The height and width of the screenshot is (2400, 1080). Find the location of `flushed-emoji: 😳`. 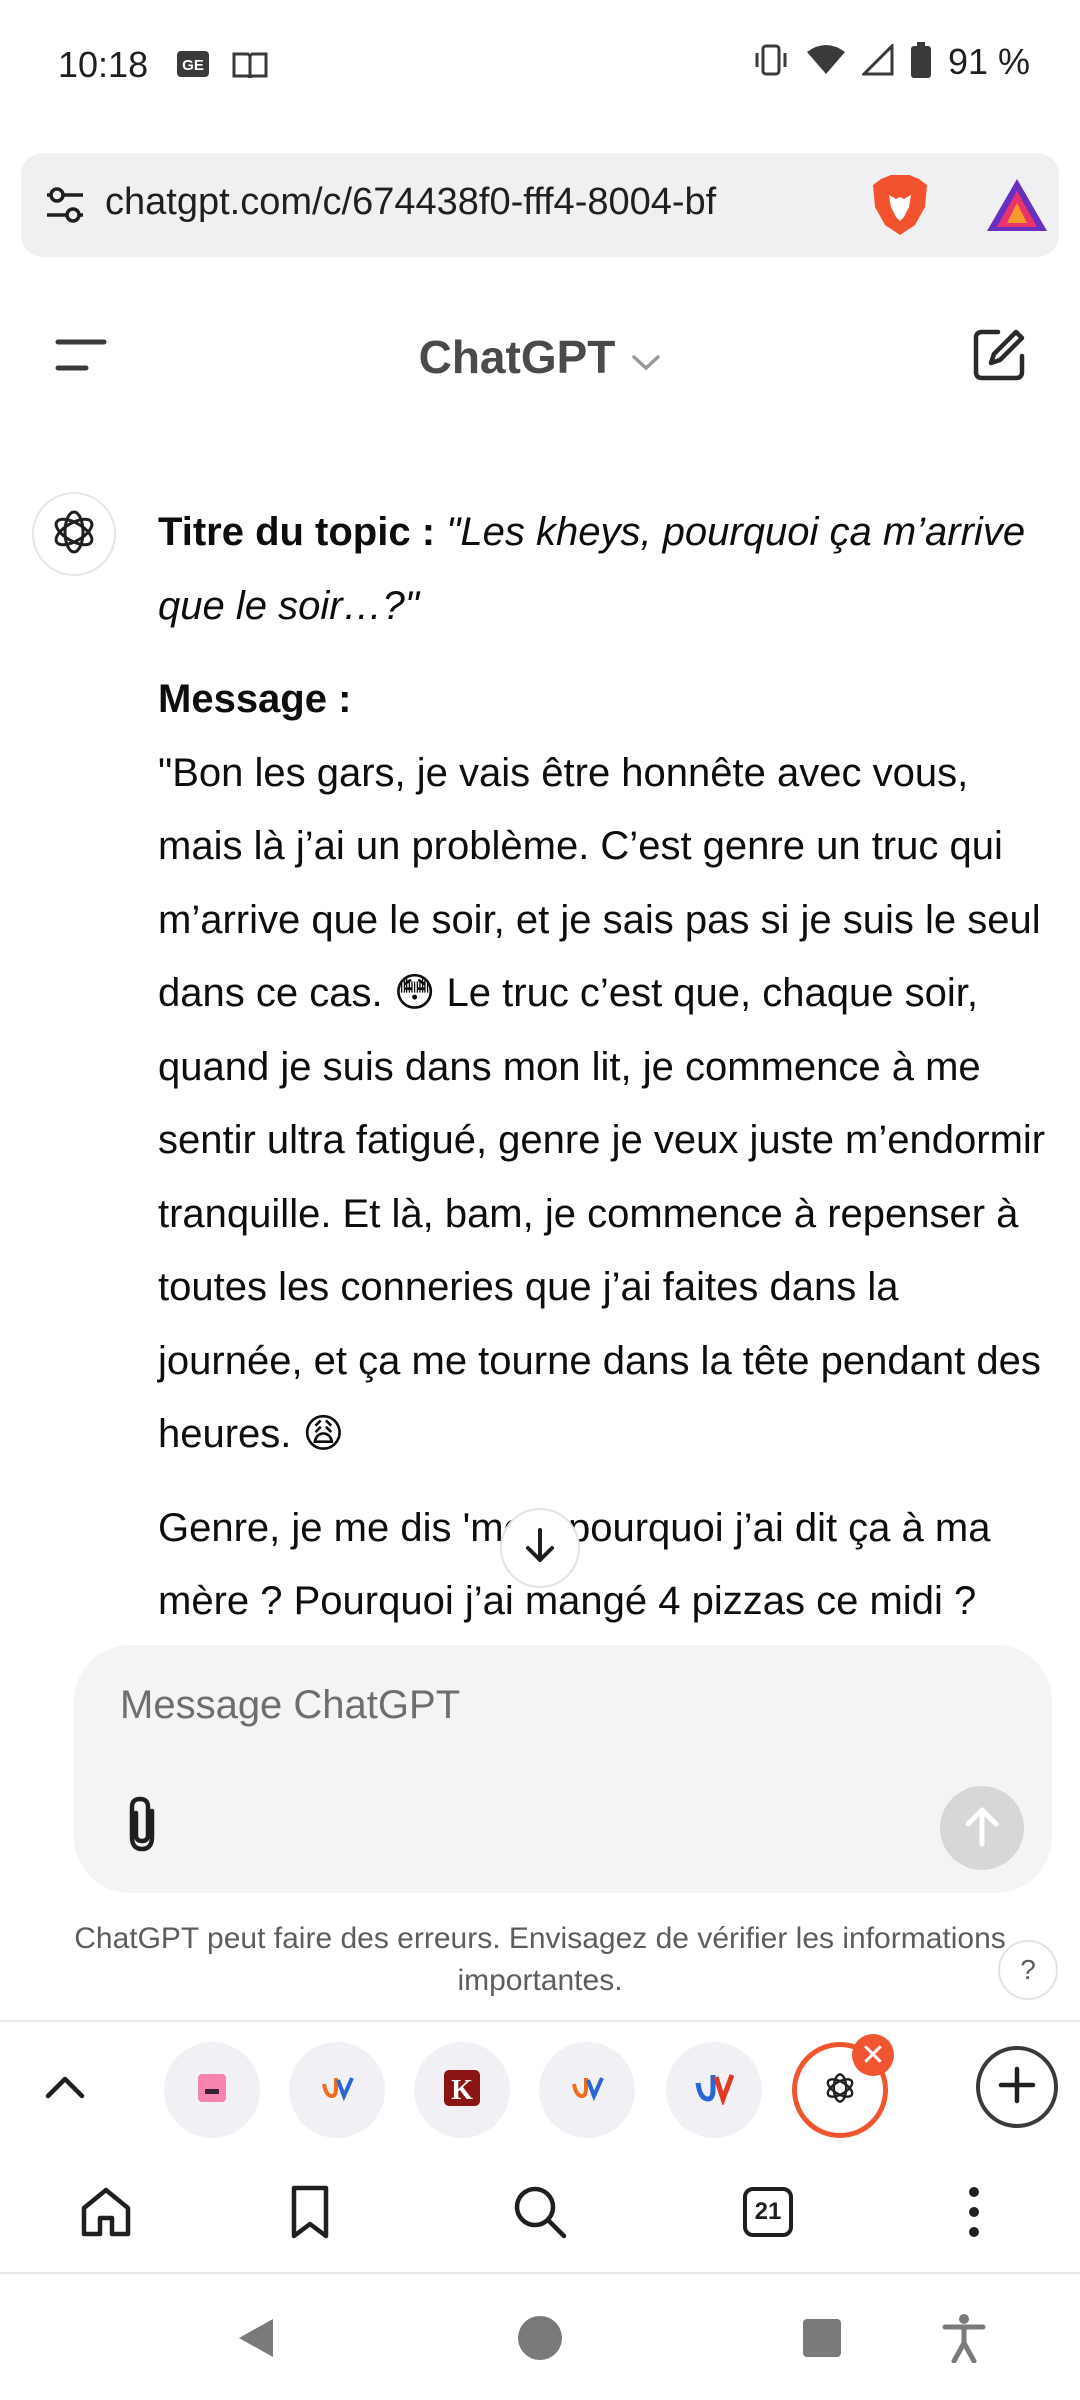

flushed-emoji: 😳 is located at coordinates (414, 993).